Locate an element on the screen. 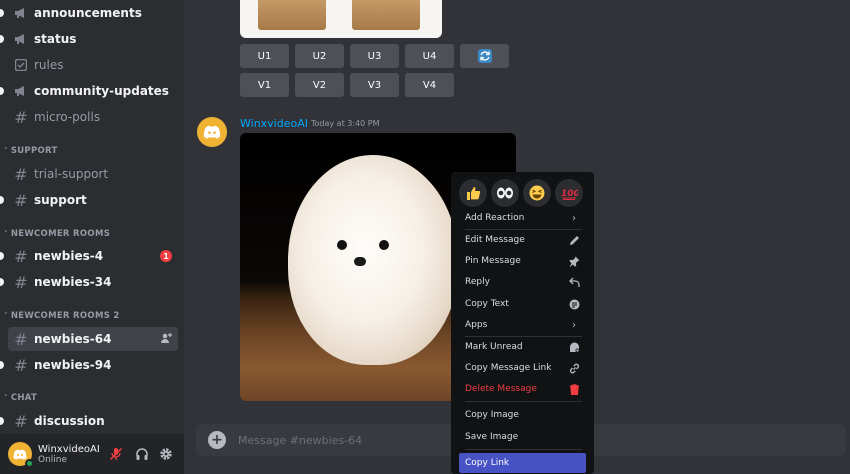  variation-button-row: V1 V2 V3 V4 is located at coordinates (347, 85).